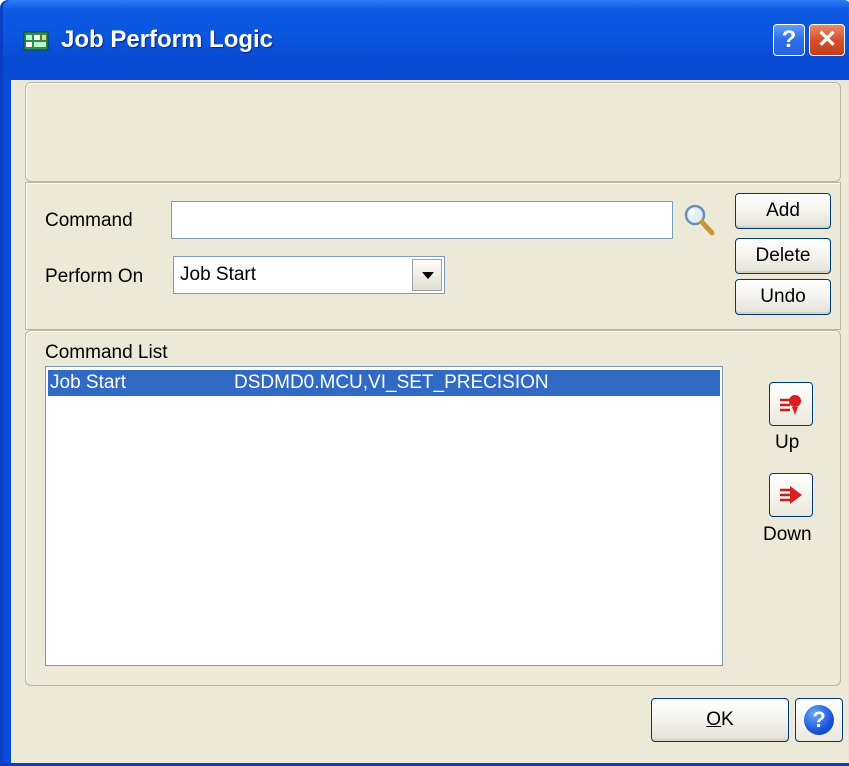  I want to click on arrow-down-icon, so click(791, 495).